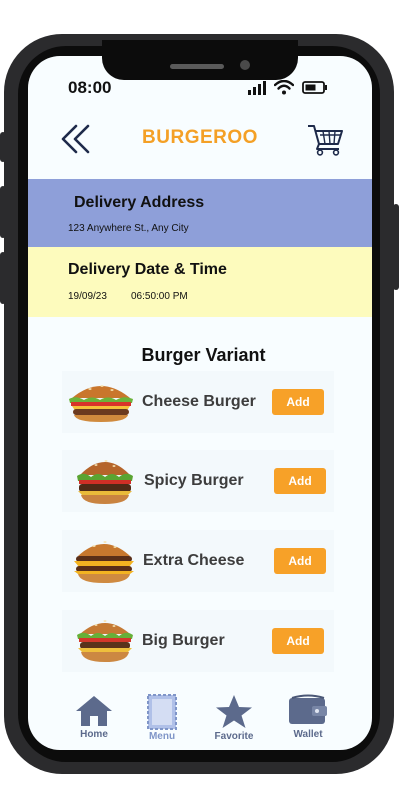 This screenshot has width=400, height=807. I want to click on wallet-icon, so click(308, 709).